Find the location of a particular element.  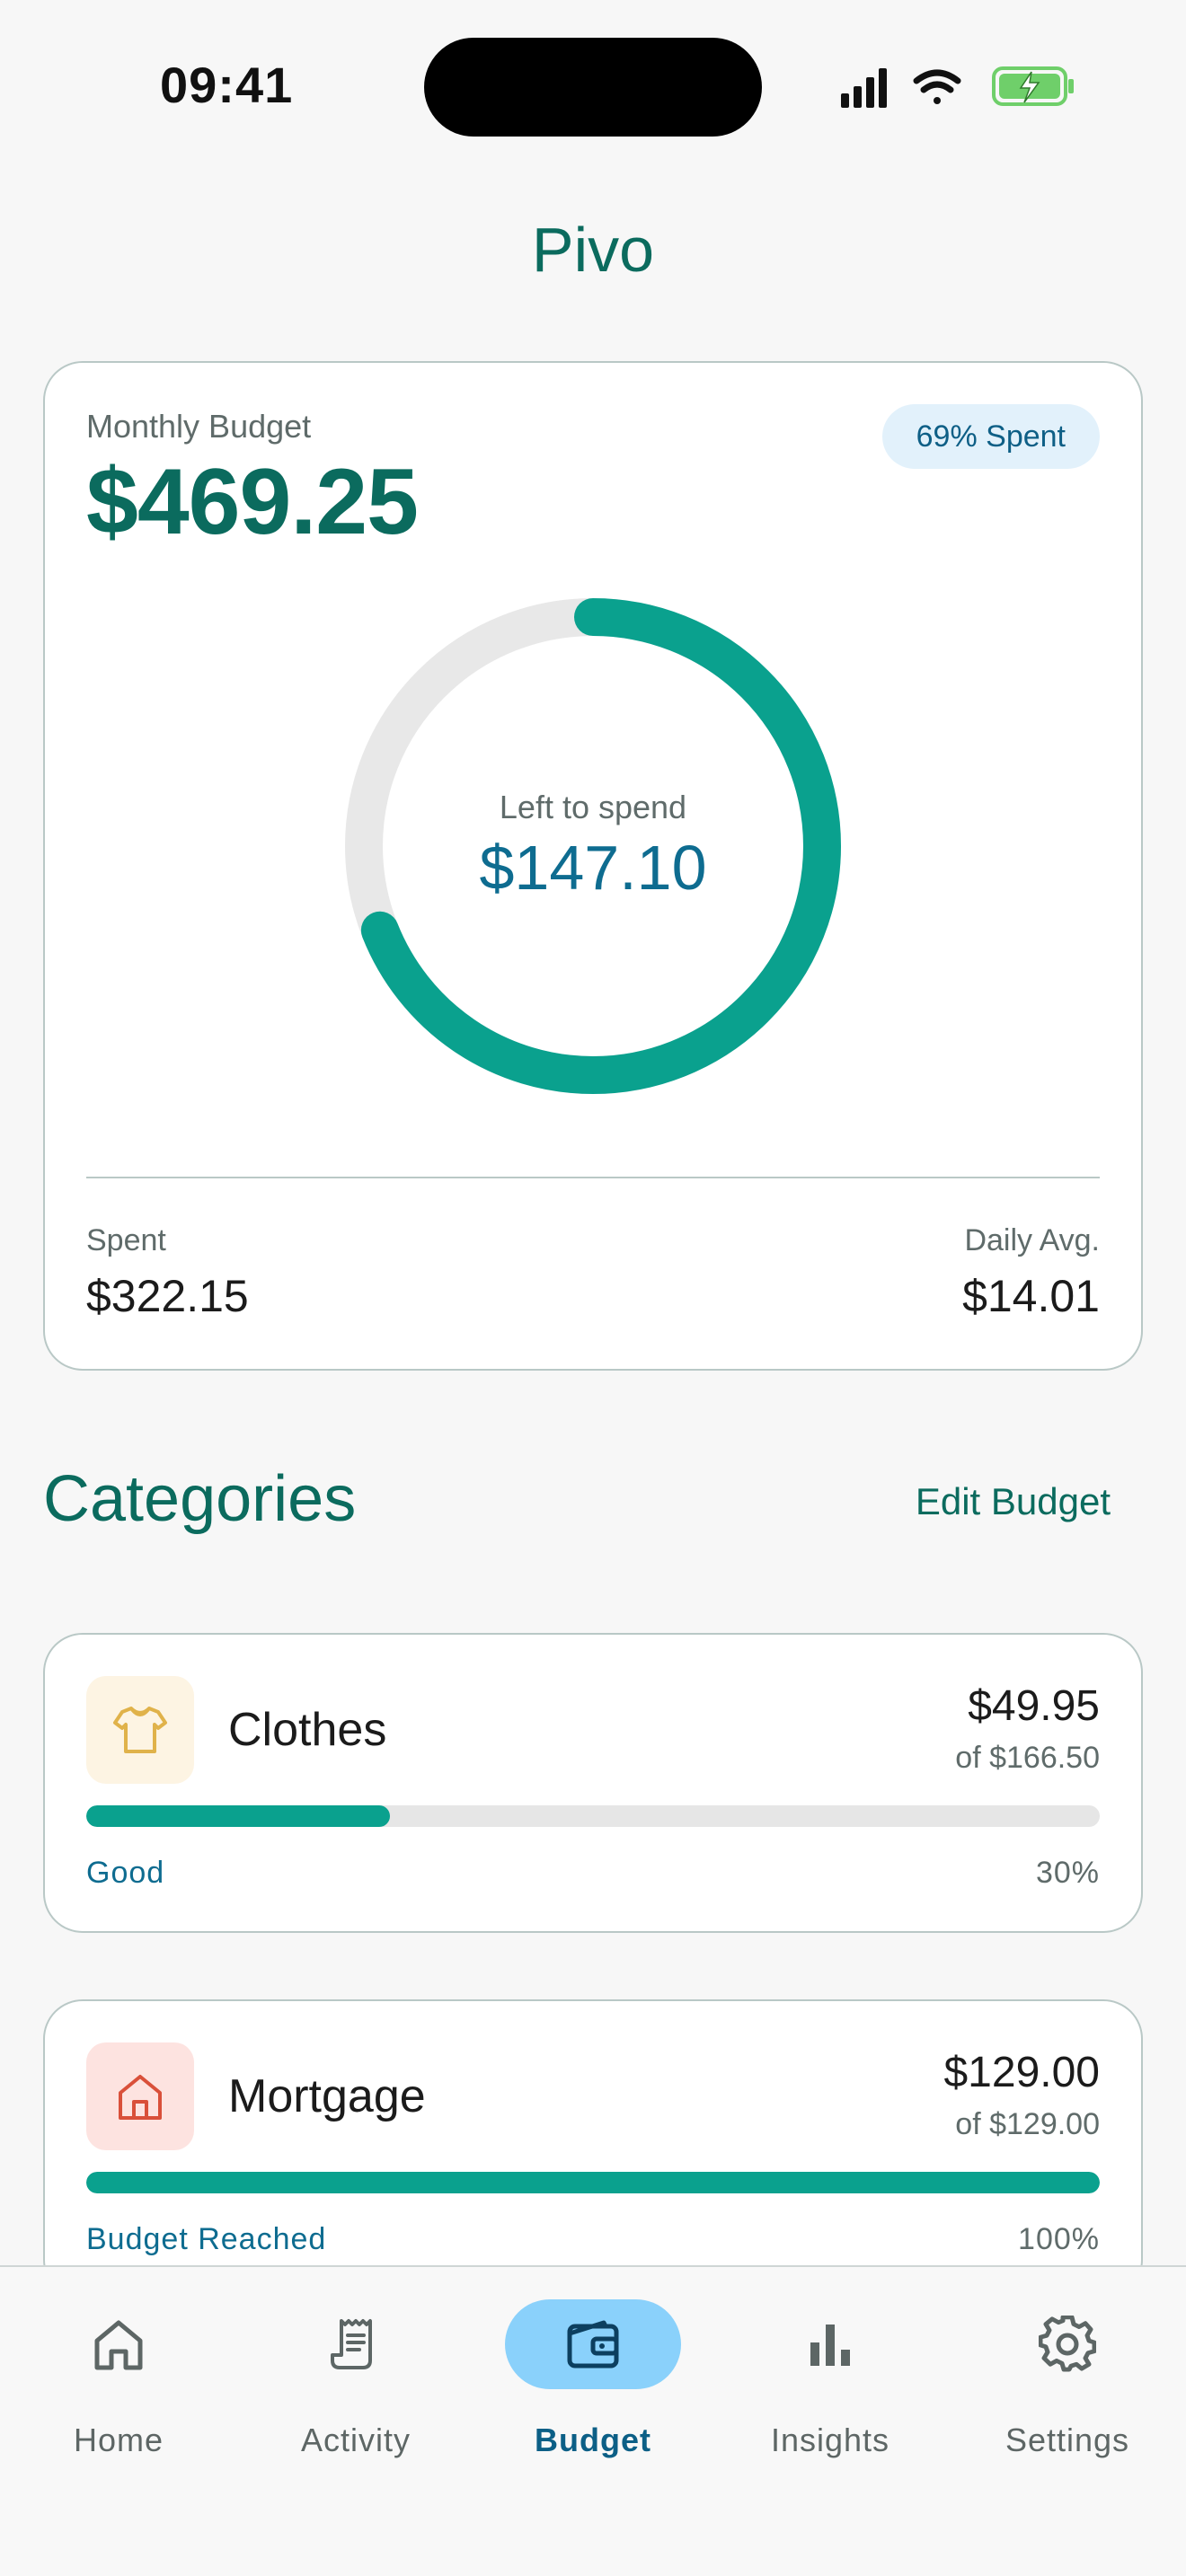

spent-label: Spent is located at coordinates (126, 1240).